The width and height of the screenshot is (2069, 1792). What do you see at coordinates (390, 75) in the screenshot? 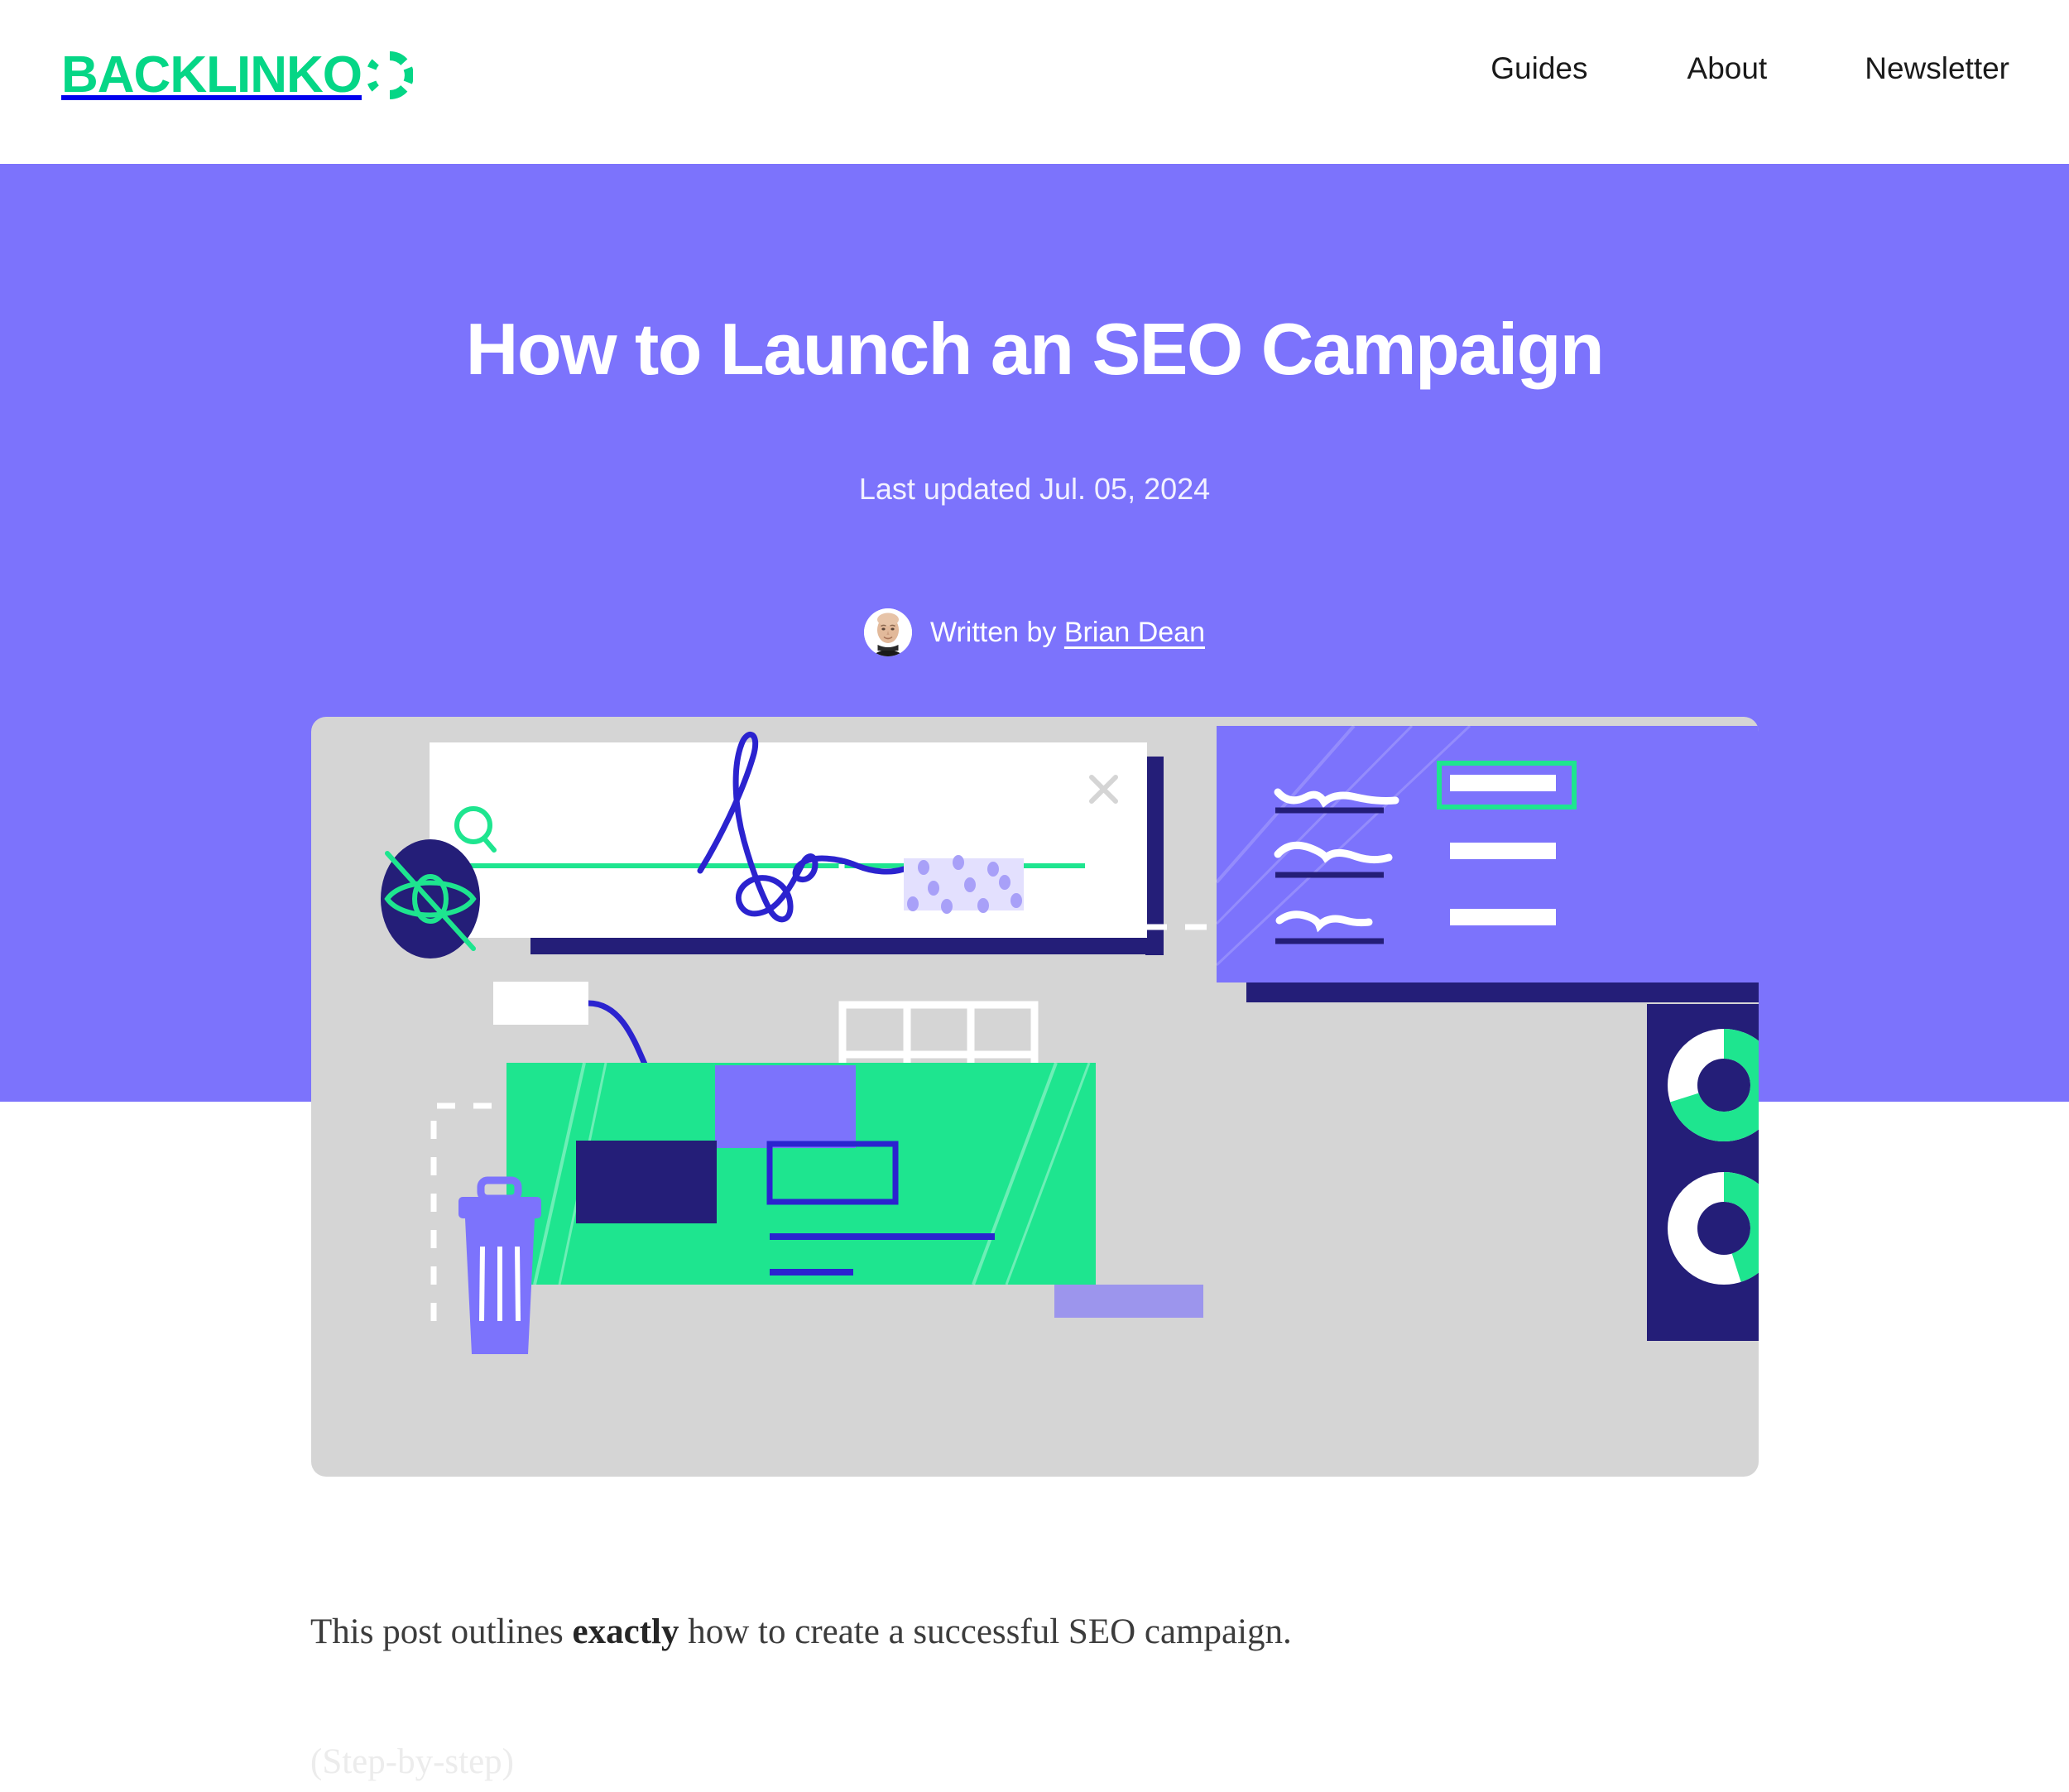
I see `logo-ring-icon` at bounding box center [390, 75].